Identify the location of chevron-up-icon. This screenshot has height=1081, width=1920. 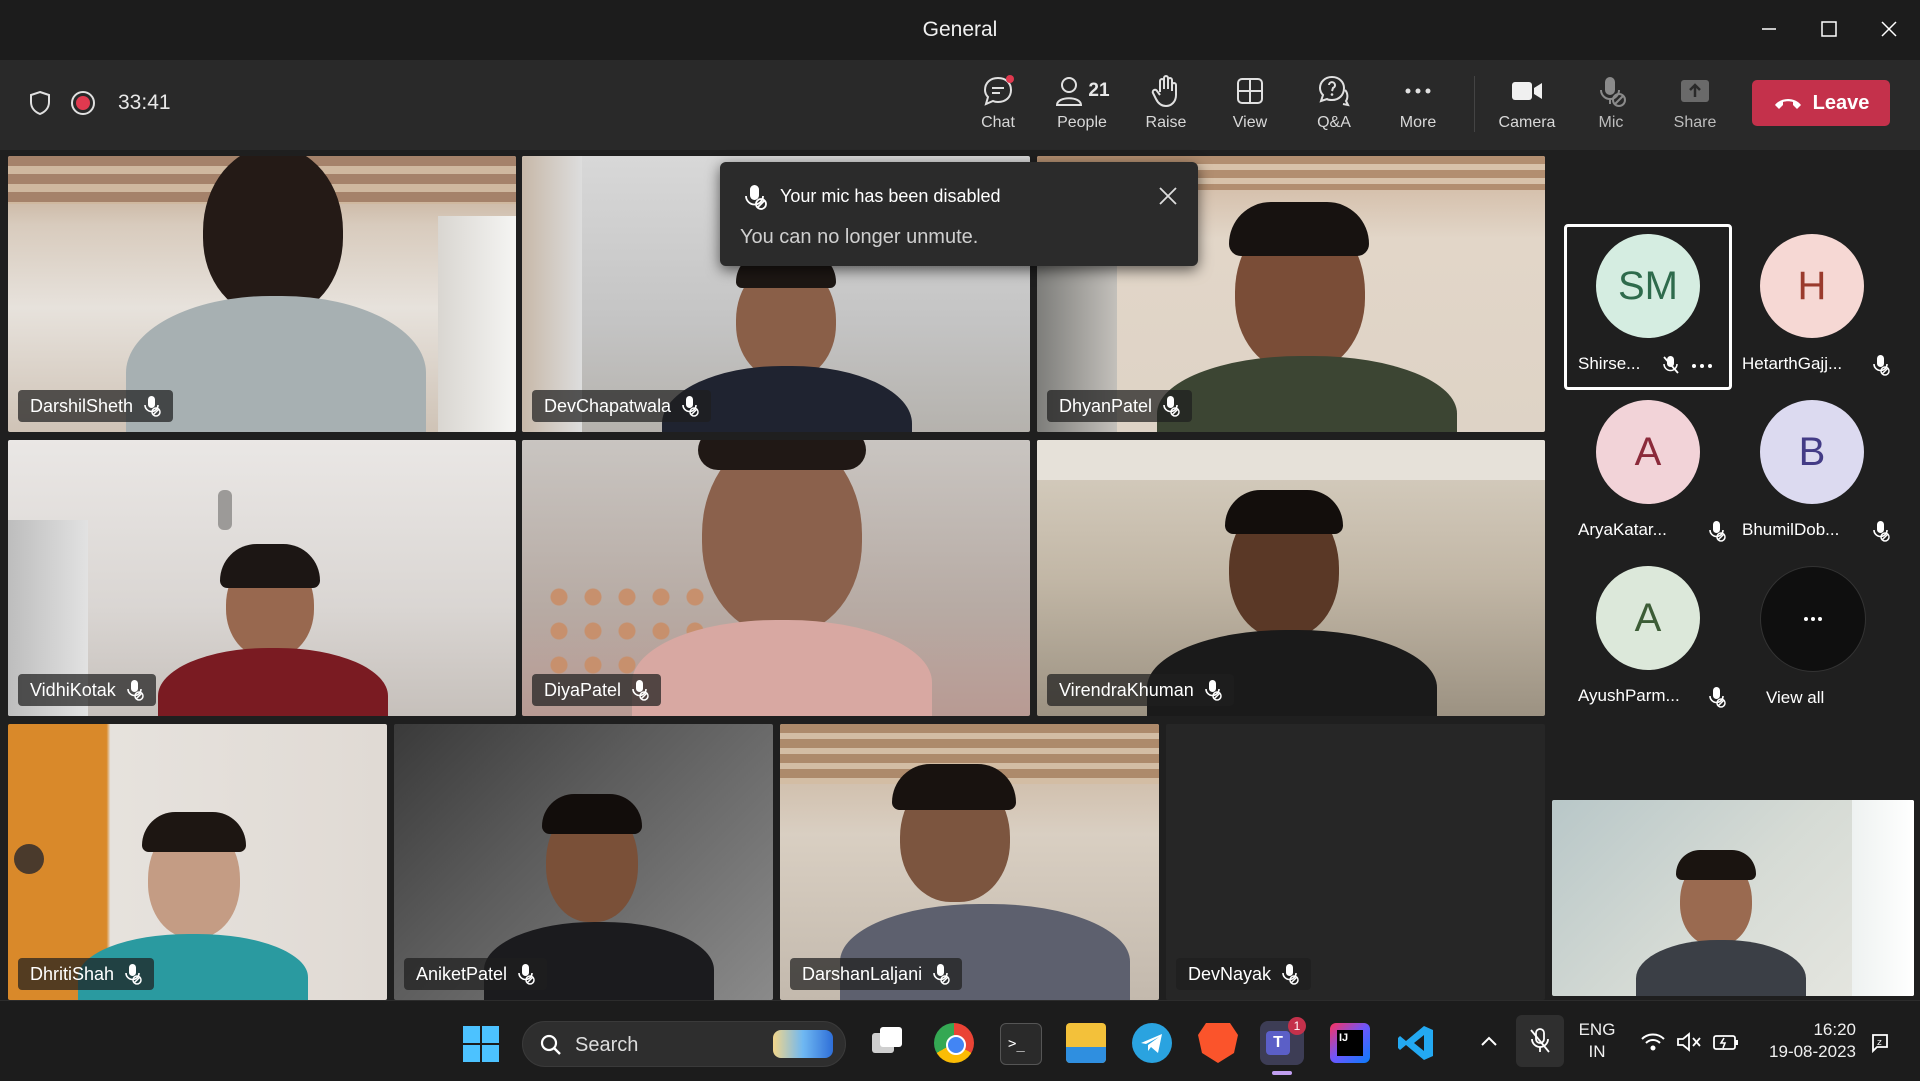
(1489, 1041).